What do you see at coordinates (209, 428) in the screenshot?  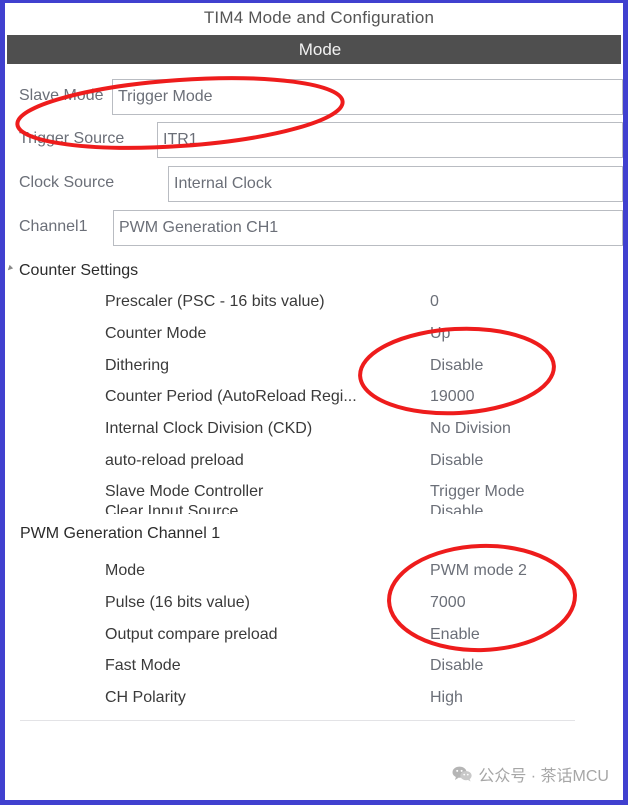 I see `prop-name: Internal Clock Division (CKD)` at bounding box center [209, 428].